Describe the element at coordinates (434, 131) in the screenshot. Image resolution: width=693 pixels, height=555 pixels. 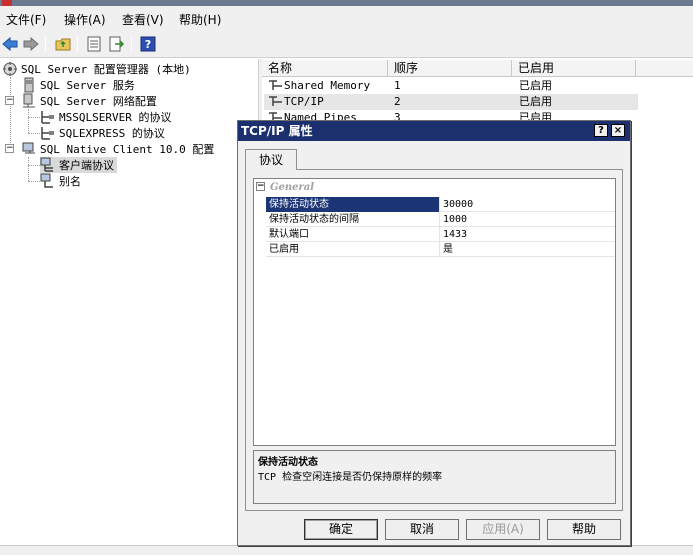
I see `dialog-title: TCP/IP 属性` at that location.